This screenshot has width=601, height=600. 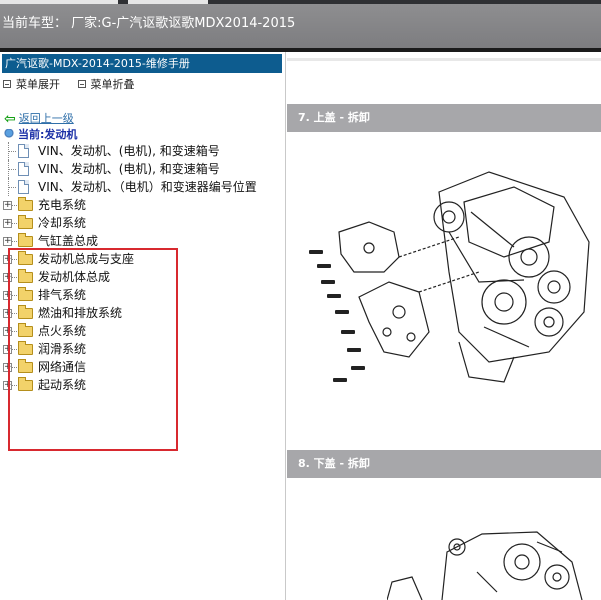 What do you see at coordinates (140, 367) in the screenshot?
I see `tree-folder-network: + 网络通信` at bounding box center [140, 367].